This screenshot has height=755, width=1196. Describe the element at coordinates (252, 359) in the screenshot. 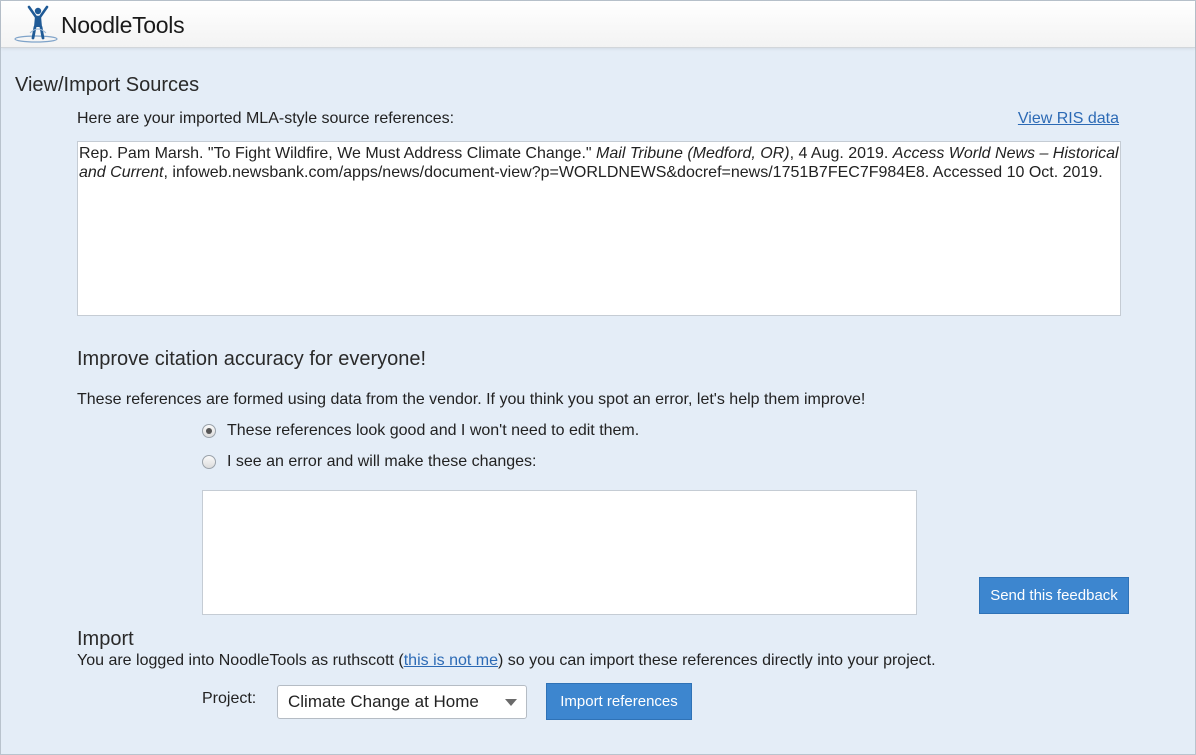

I see `improve-accuracy-heading: Improve citation accuracy for everyone!` at that location.